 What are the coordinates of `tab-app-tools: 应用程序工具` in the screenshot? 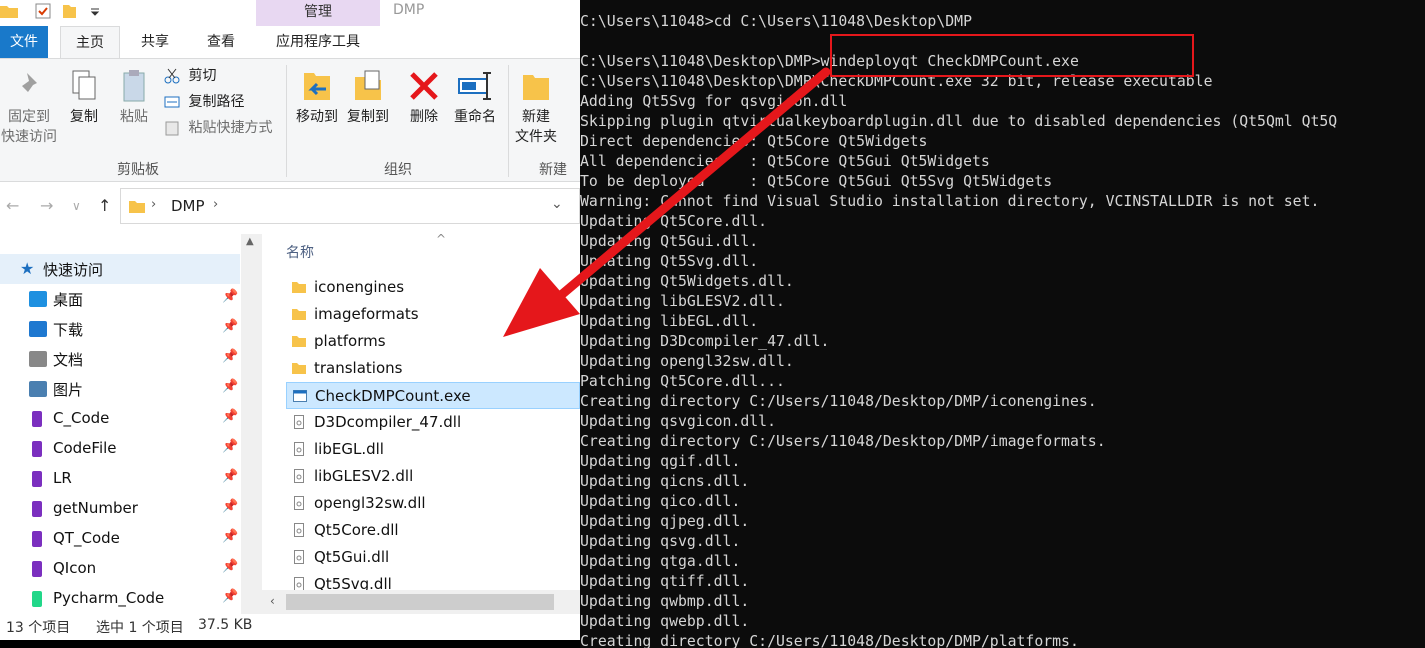 It's located at (318, 42).